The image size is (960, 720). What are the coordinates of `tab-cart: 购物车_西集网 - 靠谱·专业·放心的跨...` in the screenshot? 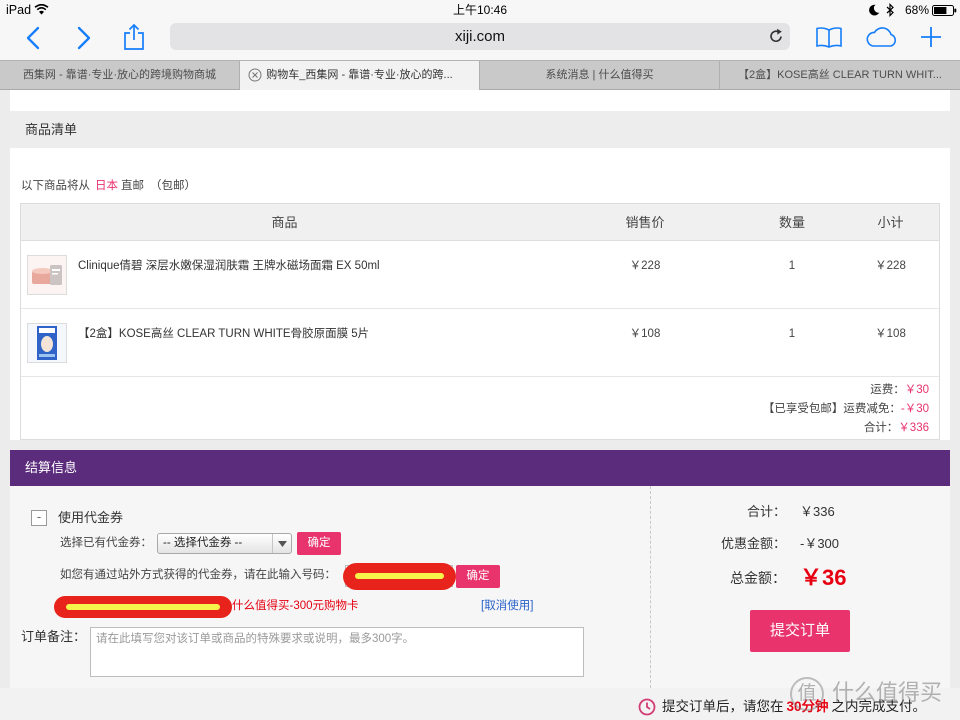 It's located at (360, 75).